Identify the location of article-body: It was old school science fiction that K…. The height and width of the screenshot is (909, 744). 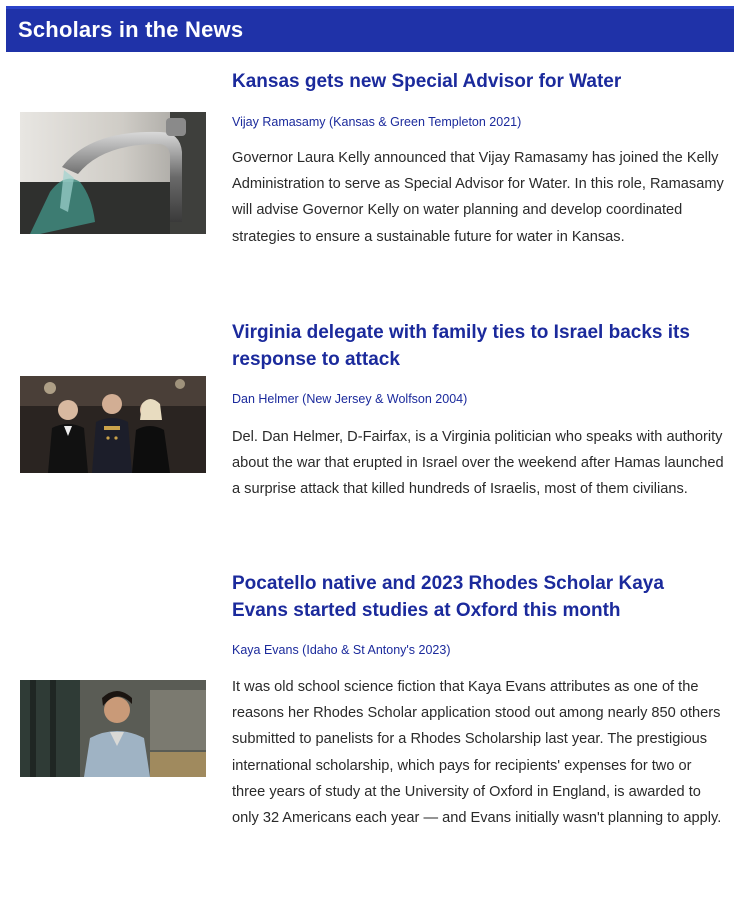
(477, 753).